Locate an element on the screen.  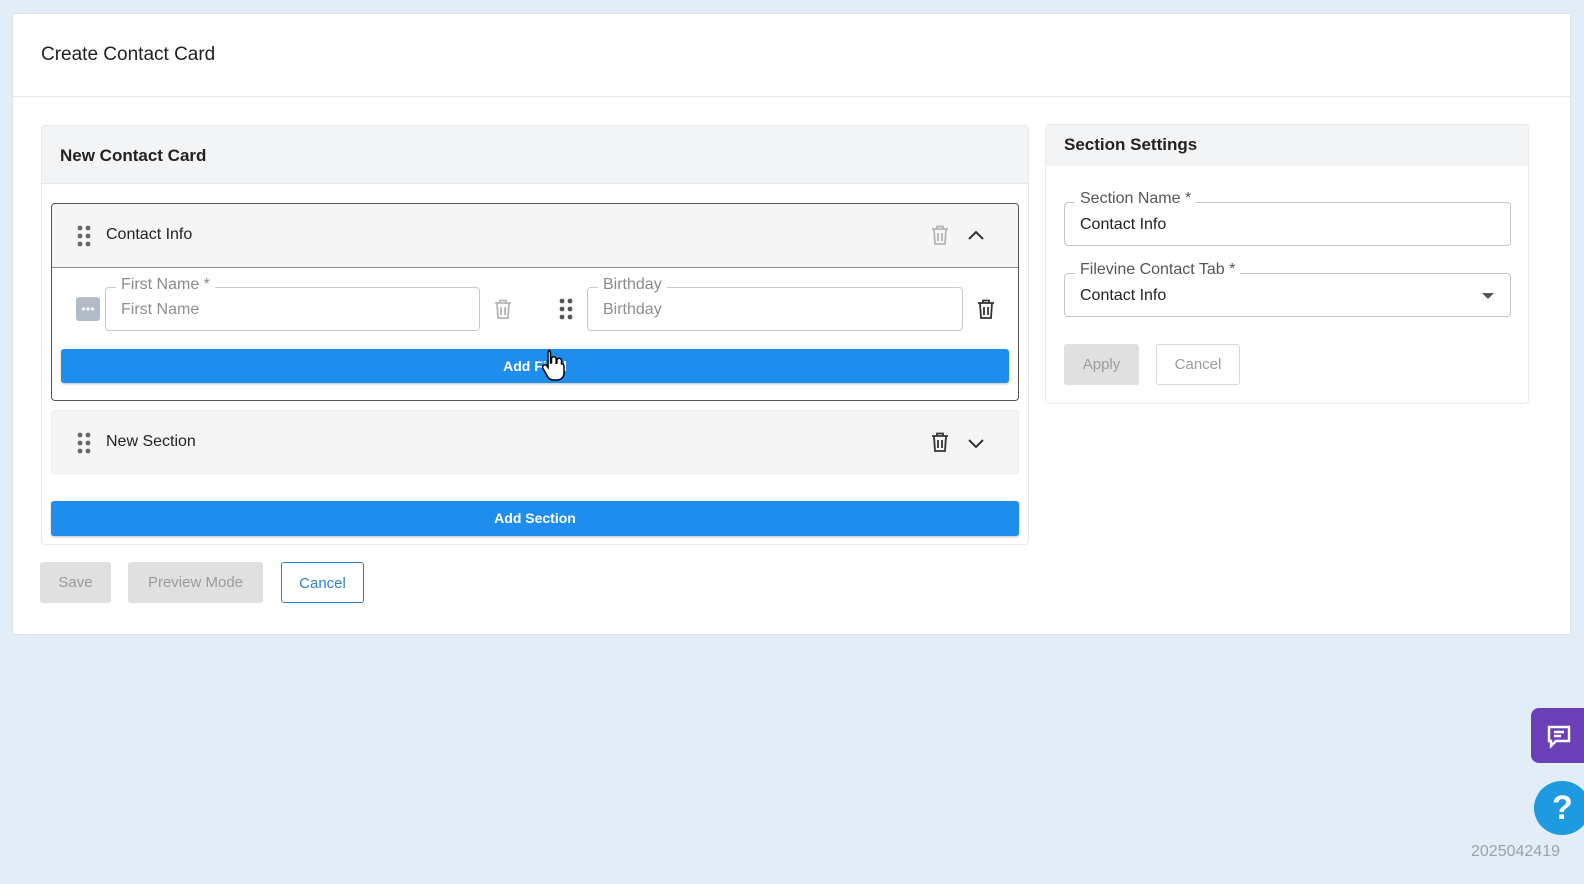
chat-widget-button is located at coordinates (1557, 735).